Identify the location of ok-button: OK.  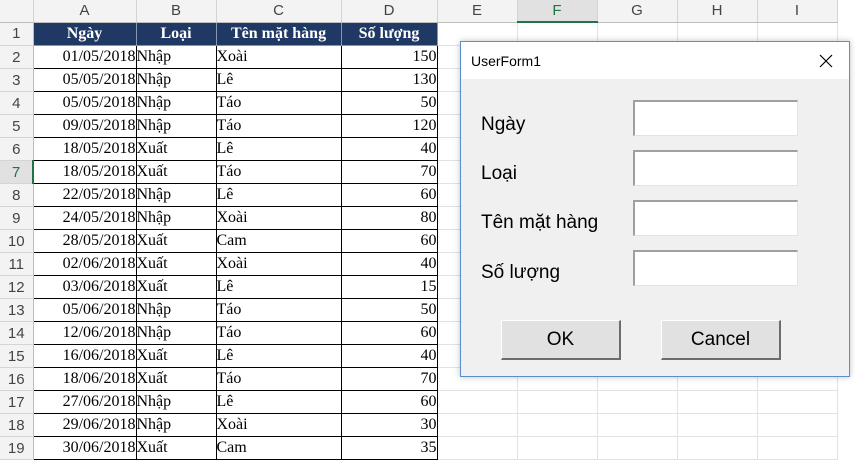
(561, 340).